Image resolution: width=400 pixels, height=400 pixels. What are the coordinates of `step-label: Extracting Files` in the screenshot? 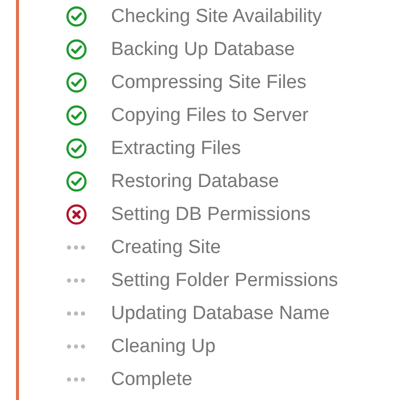 It's located at (176, 149).